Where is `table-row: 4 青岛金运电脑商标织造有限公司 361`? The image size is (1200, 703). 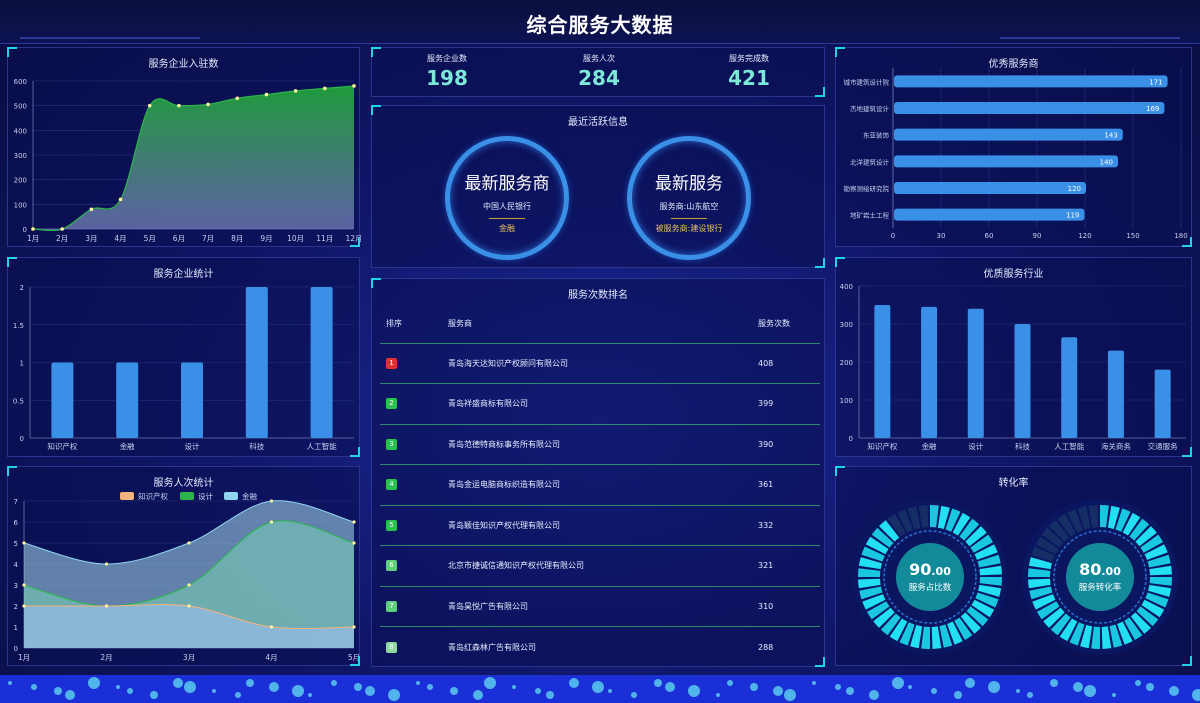 table-row: 4 青岛金运电脑商标织造有限公司 361 is located at coordinates (600, 484).